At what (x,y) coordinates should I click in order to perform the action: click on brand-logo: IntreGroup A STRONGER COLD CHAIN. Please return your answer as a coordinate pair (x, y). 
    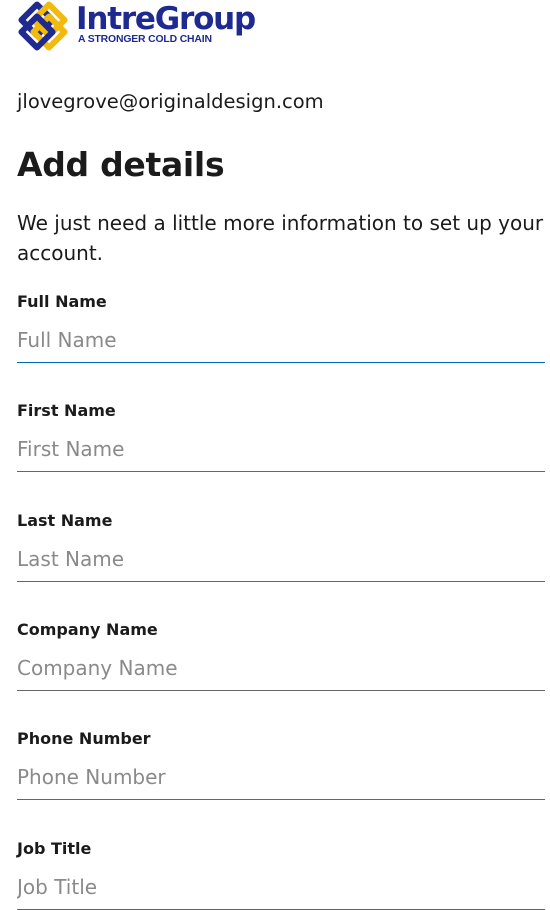
    Looking at the image, I should click on (147, 26).